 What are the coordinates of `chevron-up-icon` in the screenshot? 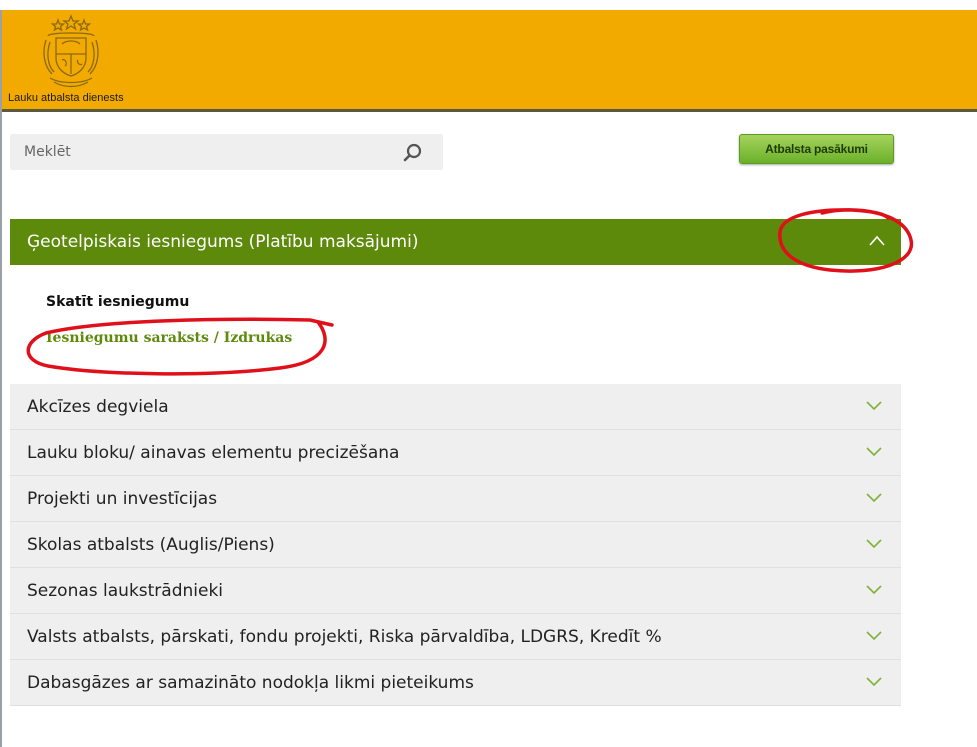 It's located at (877, 241).